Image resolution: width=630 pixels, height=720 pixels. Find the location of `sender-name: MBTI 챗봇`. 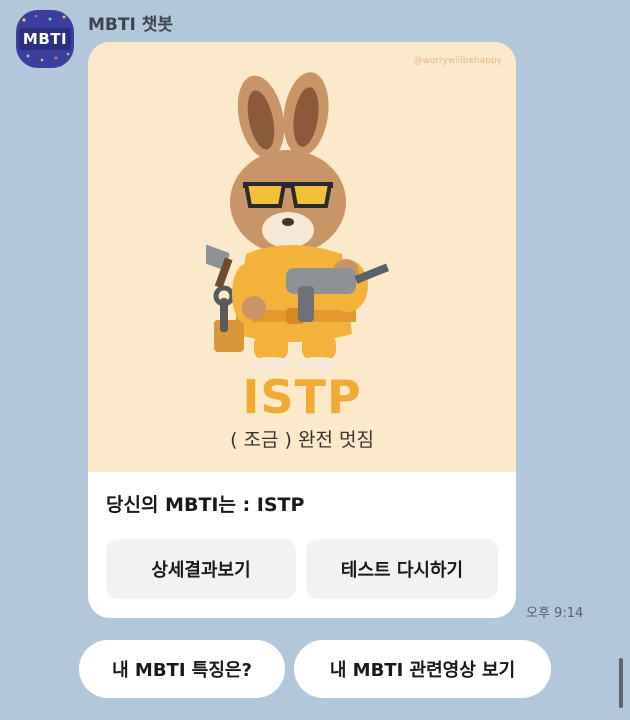

sender-name: MBTI 챗봇 is located at coordinates (130, 25).